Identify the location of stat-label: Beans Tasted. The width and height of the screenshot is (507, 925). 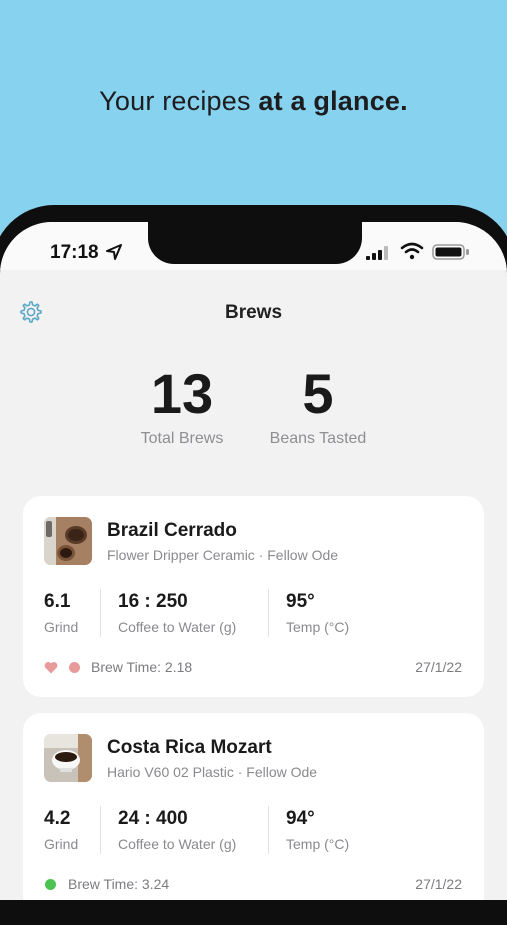
(318, 438).